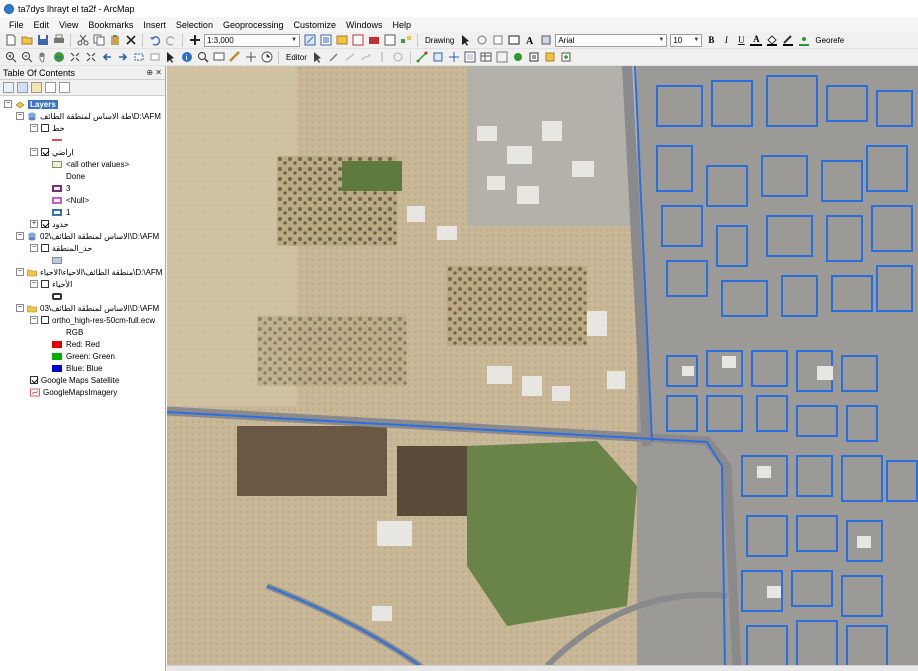  I want to click on table-of-contents-icon, so click(325, 40).